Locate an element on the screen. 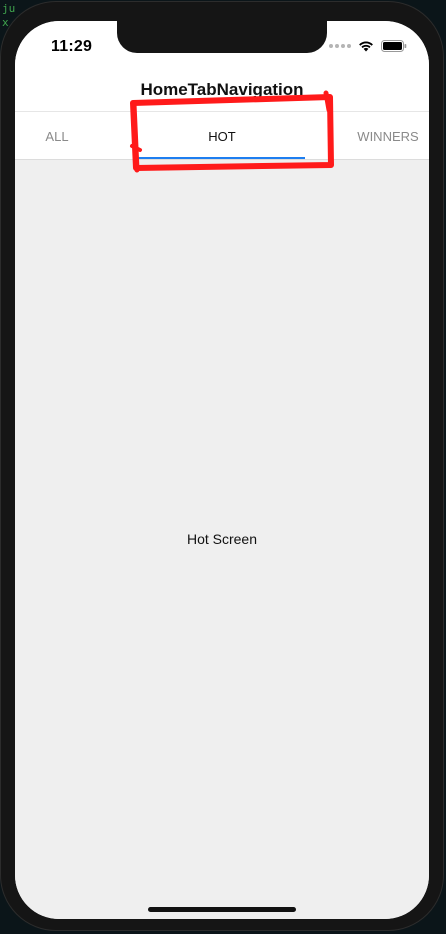  home-indicator is located at coordinates (222, 909).